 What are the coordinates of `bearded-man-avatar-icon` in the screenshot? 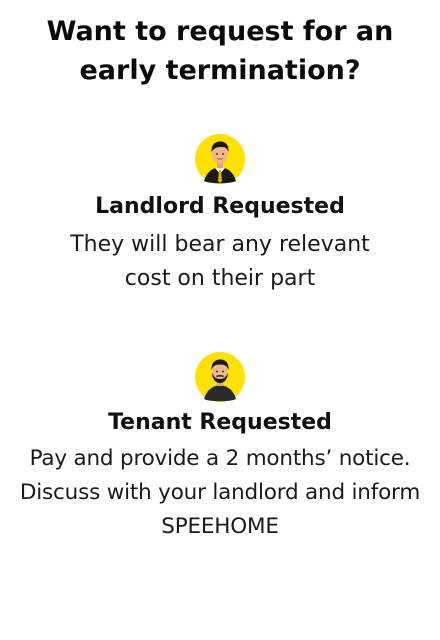 It's located at (220, 377).